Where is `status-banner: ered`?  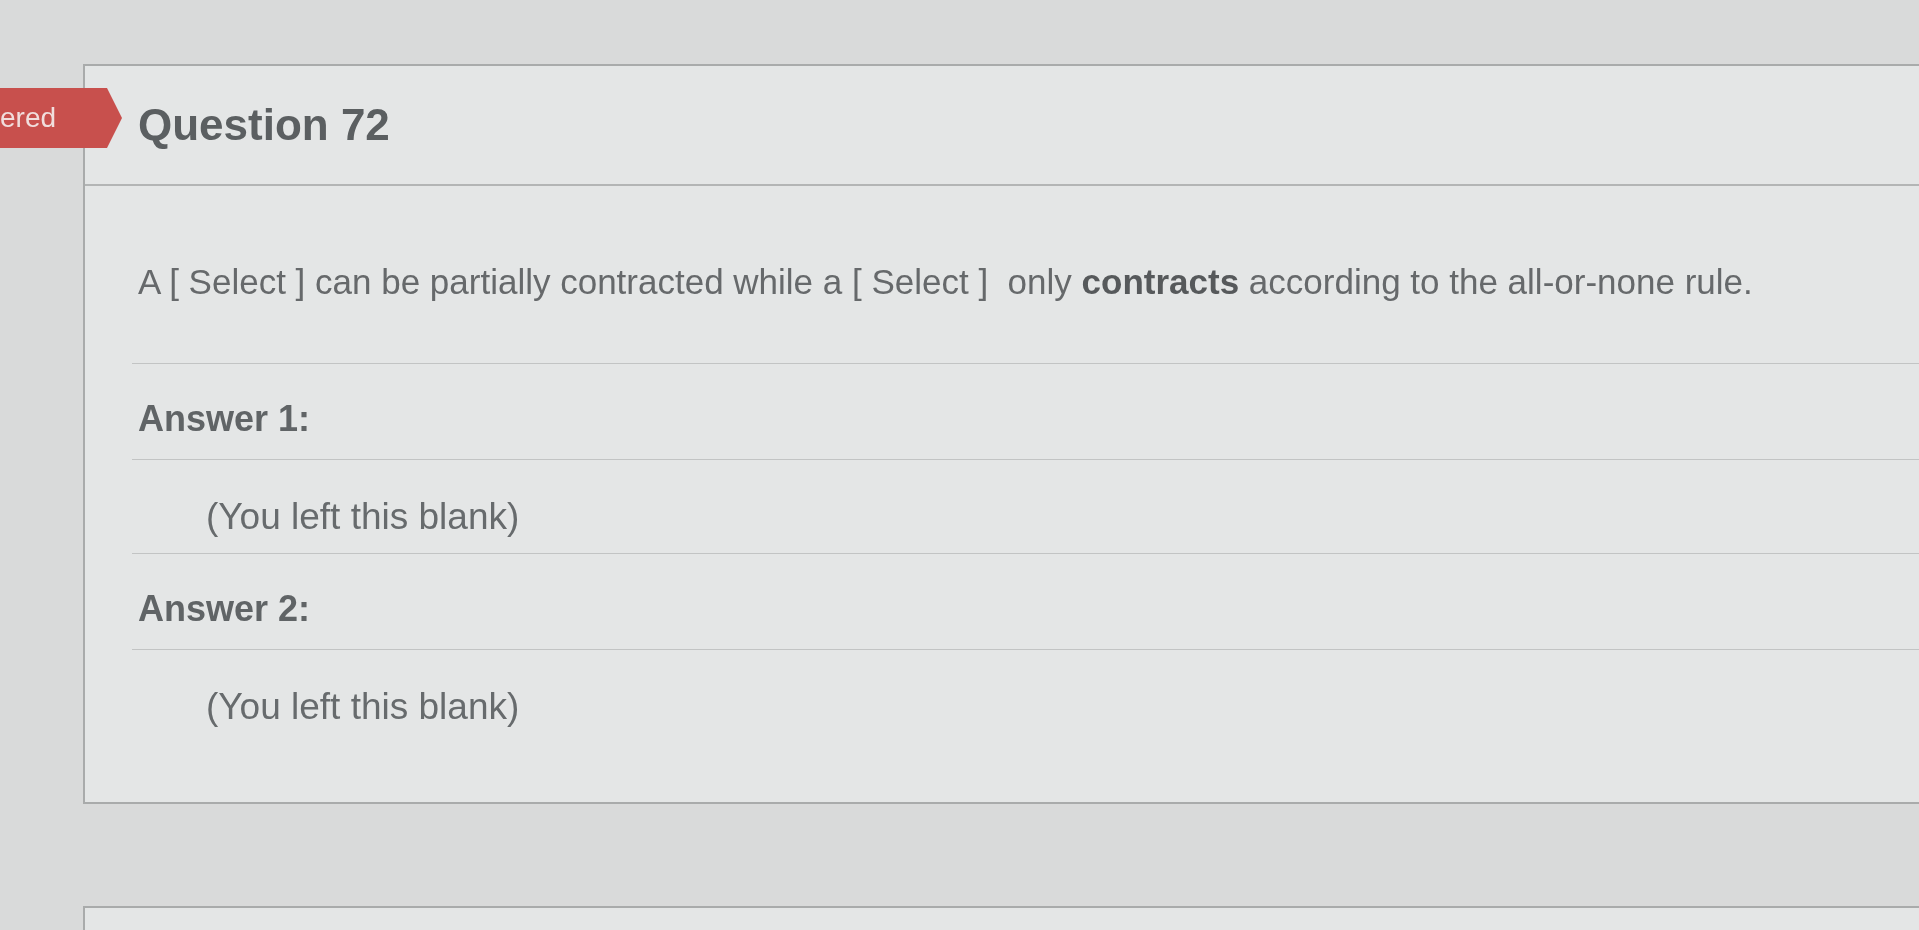 status-banner: ered is located at coordinates (61, 118).